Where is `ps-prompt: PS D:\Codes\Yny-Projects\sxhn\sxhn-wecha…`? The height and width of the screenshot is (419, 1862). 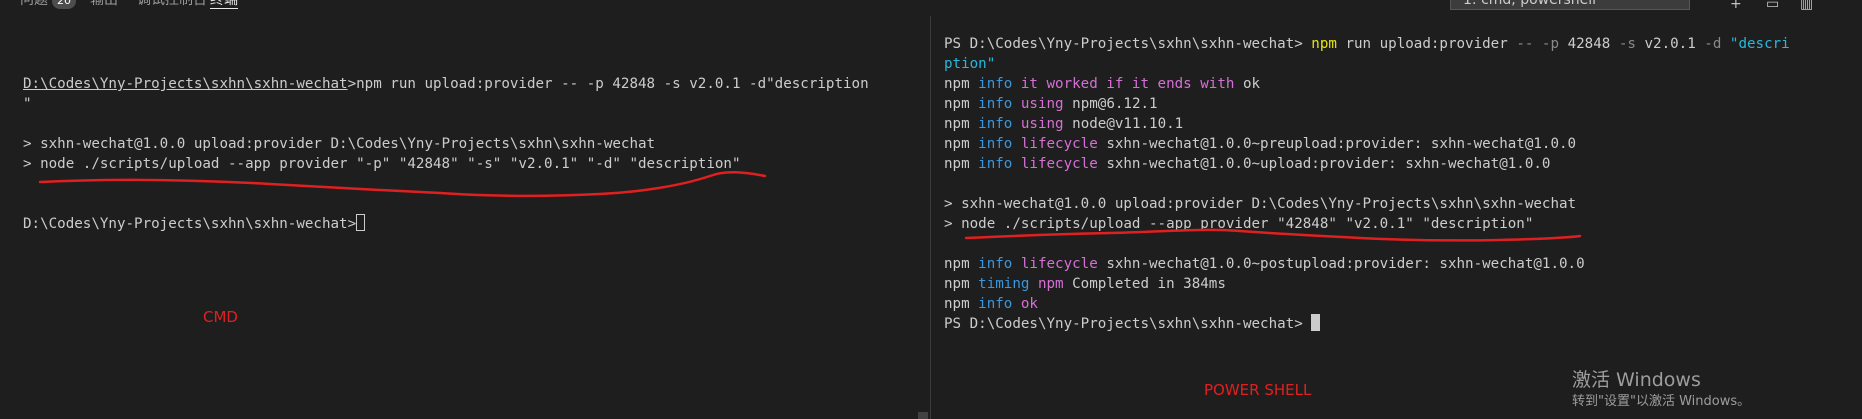 ps-prompt: PS D:\Codes\Yny-Projects\sxhn\sxhn-wecha… is located at coordinates (1123, 44).